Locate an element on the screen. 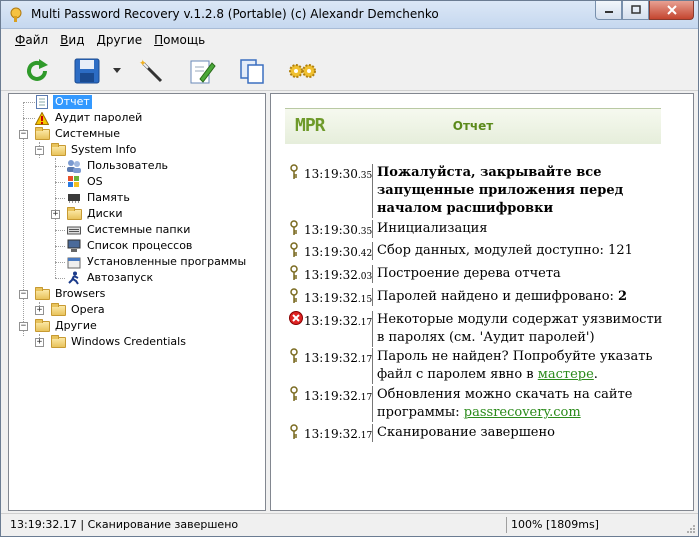  tree-node-user: Пользователь is located at coordinates (118, 166).